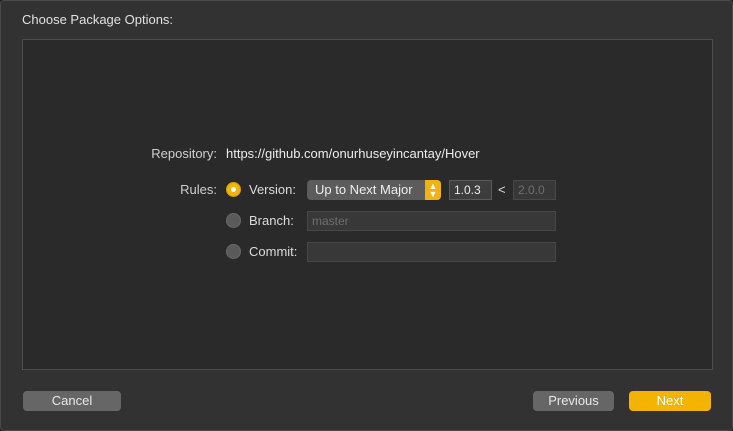  Describe the element at coordinates (72, 401) in the screenshot. I see `cancel-button: Cancel` at that location.